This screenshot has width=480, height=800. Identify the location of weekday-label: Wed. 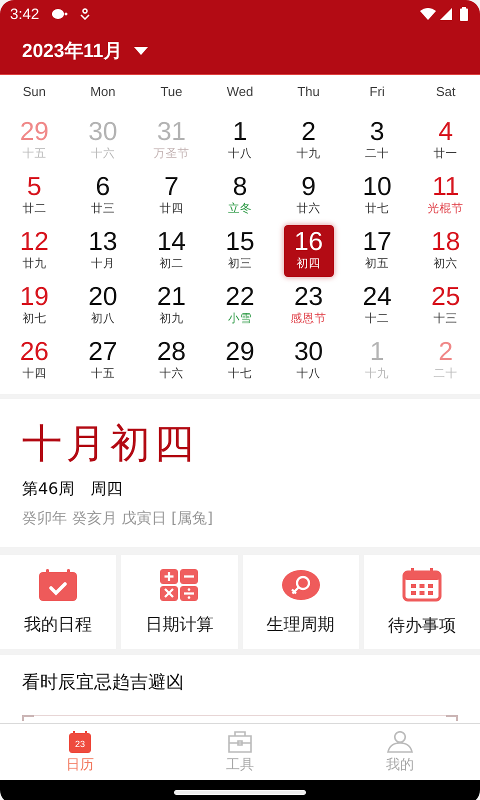
(240, 92).